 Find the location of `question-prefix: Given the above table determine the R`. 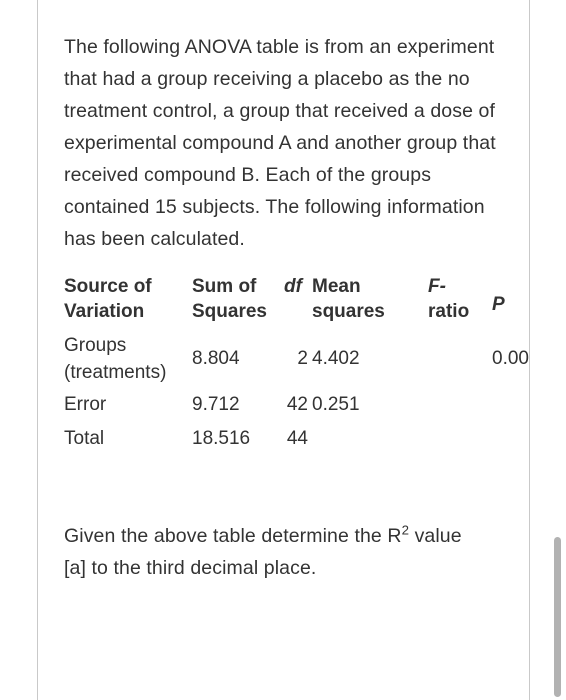

question-prefix: Given the above table determine the R is located at coordinates (233, 536).